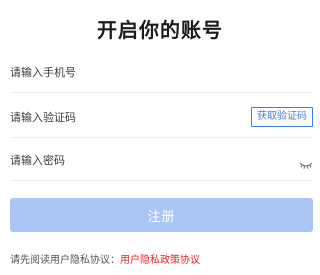 The image size is (320, 275). I want to click on page-title: 开启你的账号, so click(160, 30).